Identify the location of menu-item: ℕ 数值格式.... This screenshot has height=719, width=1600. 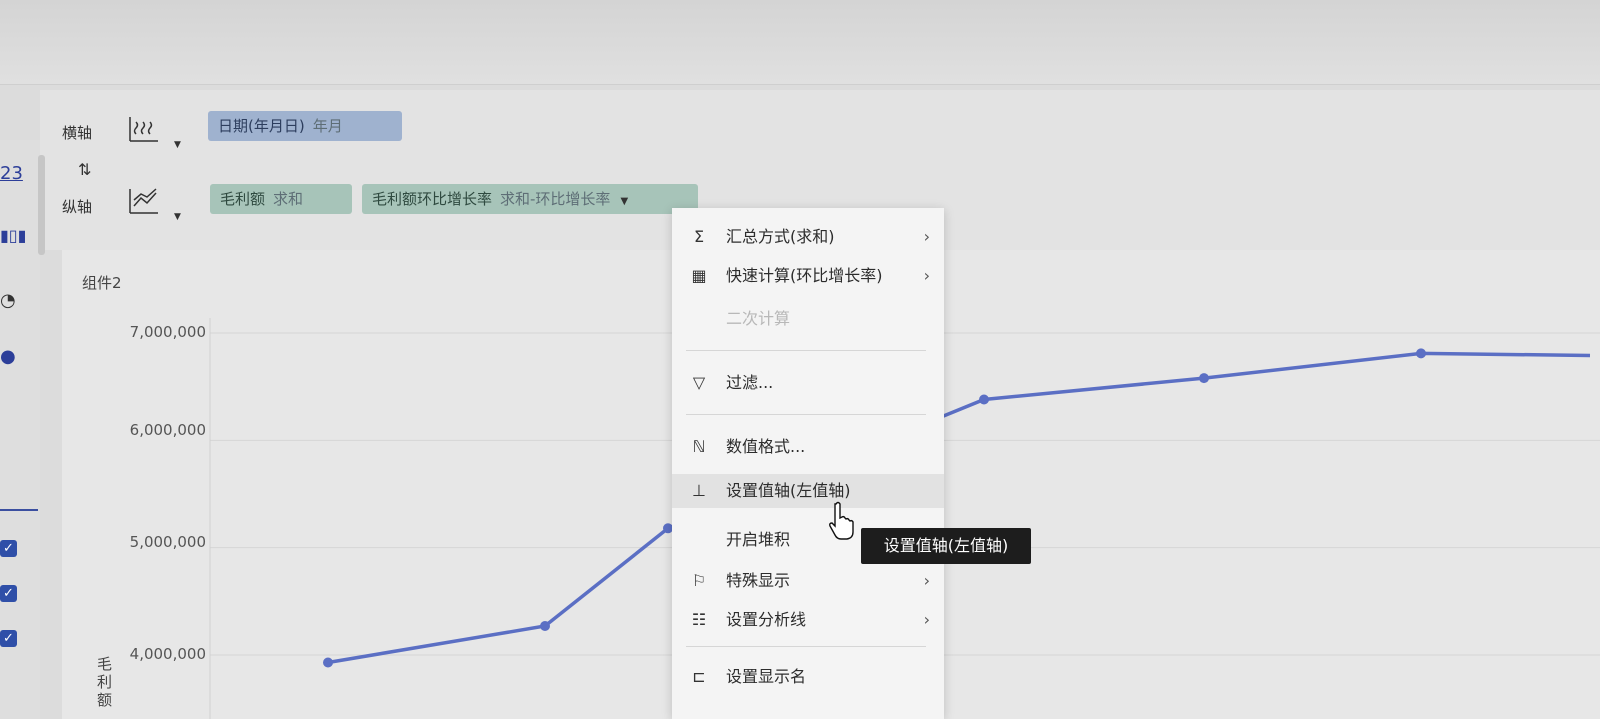
(808, 447).